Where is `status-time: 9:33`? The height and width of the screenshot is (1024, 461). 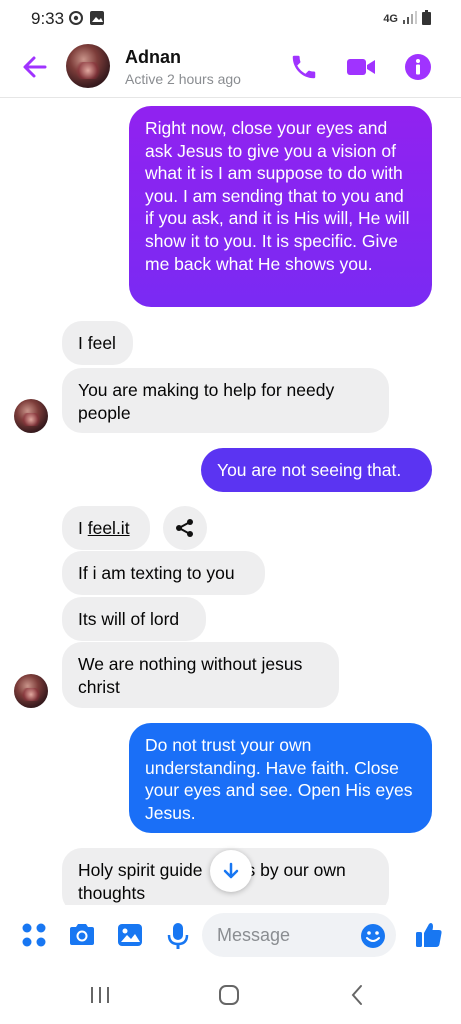
status-time: 9:33 is located at coordinates (48, 18).